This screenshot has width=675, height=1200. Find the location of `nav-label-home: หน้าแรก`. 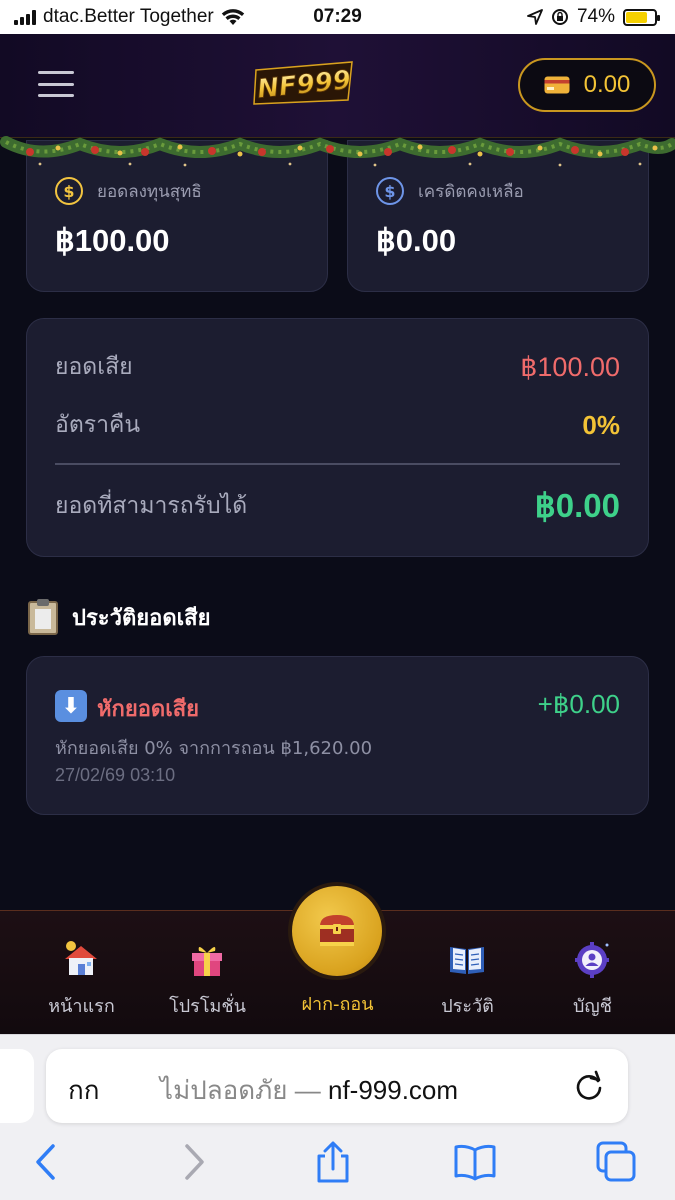

nav-label-home: หน้าแรก is located at coordinates (81, 1006).